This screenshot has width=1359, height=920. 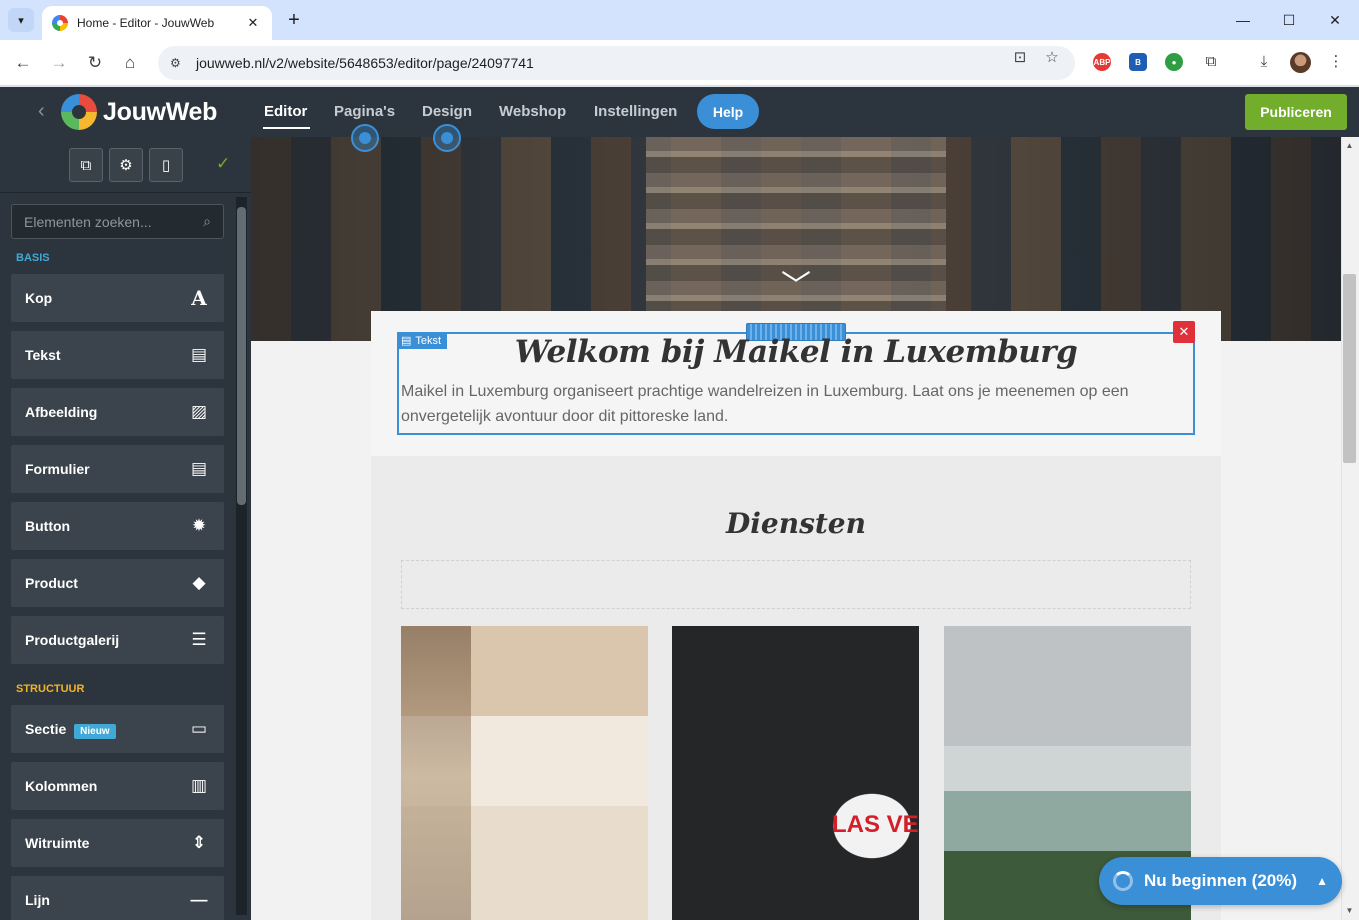 I want to click on sidebar-scrollbar-thumb, so click(x=241, y=356).